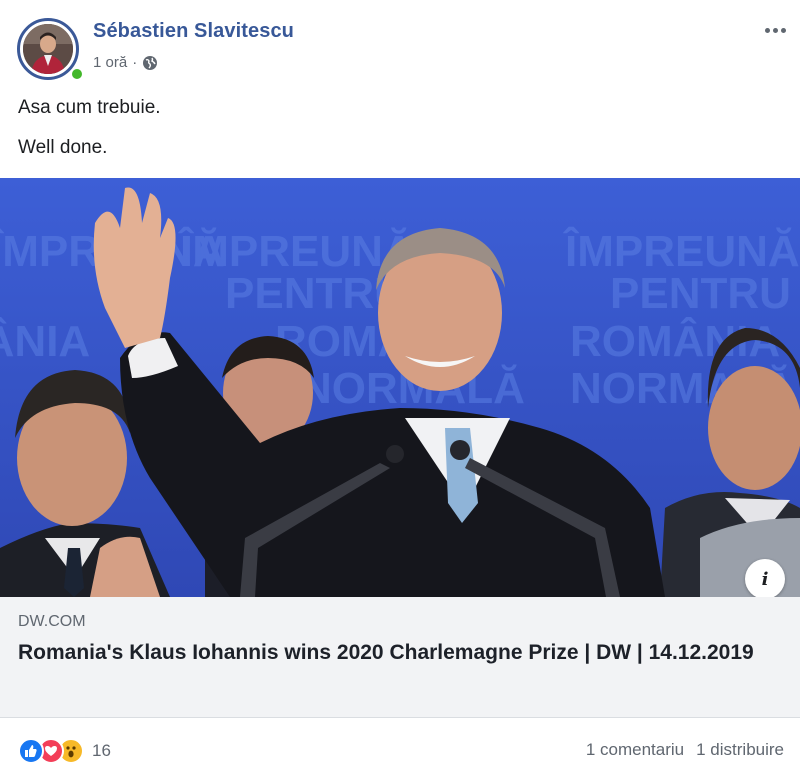 The height and width of the screenshot is (780, 800). I want to click on post-text: Asa cum trebuie. Well done., so click(89, 135).